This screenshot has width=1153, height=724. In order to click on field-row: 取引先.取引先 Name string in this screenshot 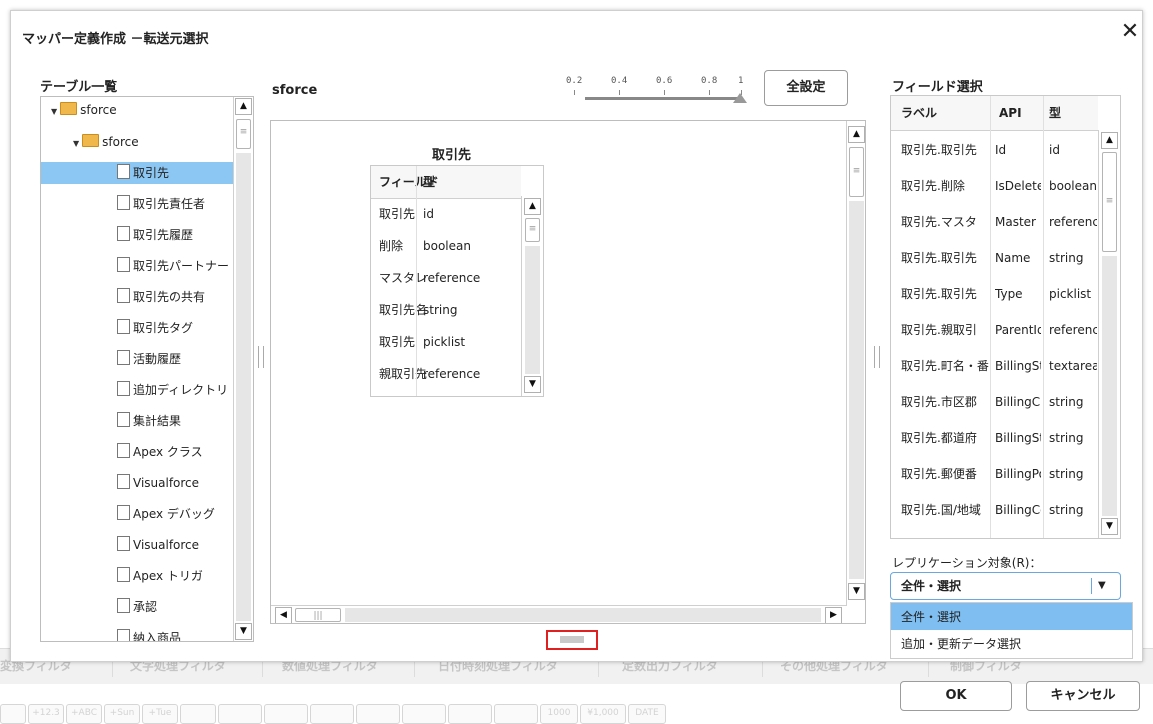, I will do `click(994, 258)`.